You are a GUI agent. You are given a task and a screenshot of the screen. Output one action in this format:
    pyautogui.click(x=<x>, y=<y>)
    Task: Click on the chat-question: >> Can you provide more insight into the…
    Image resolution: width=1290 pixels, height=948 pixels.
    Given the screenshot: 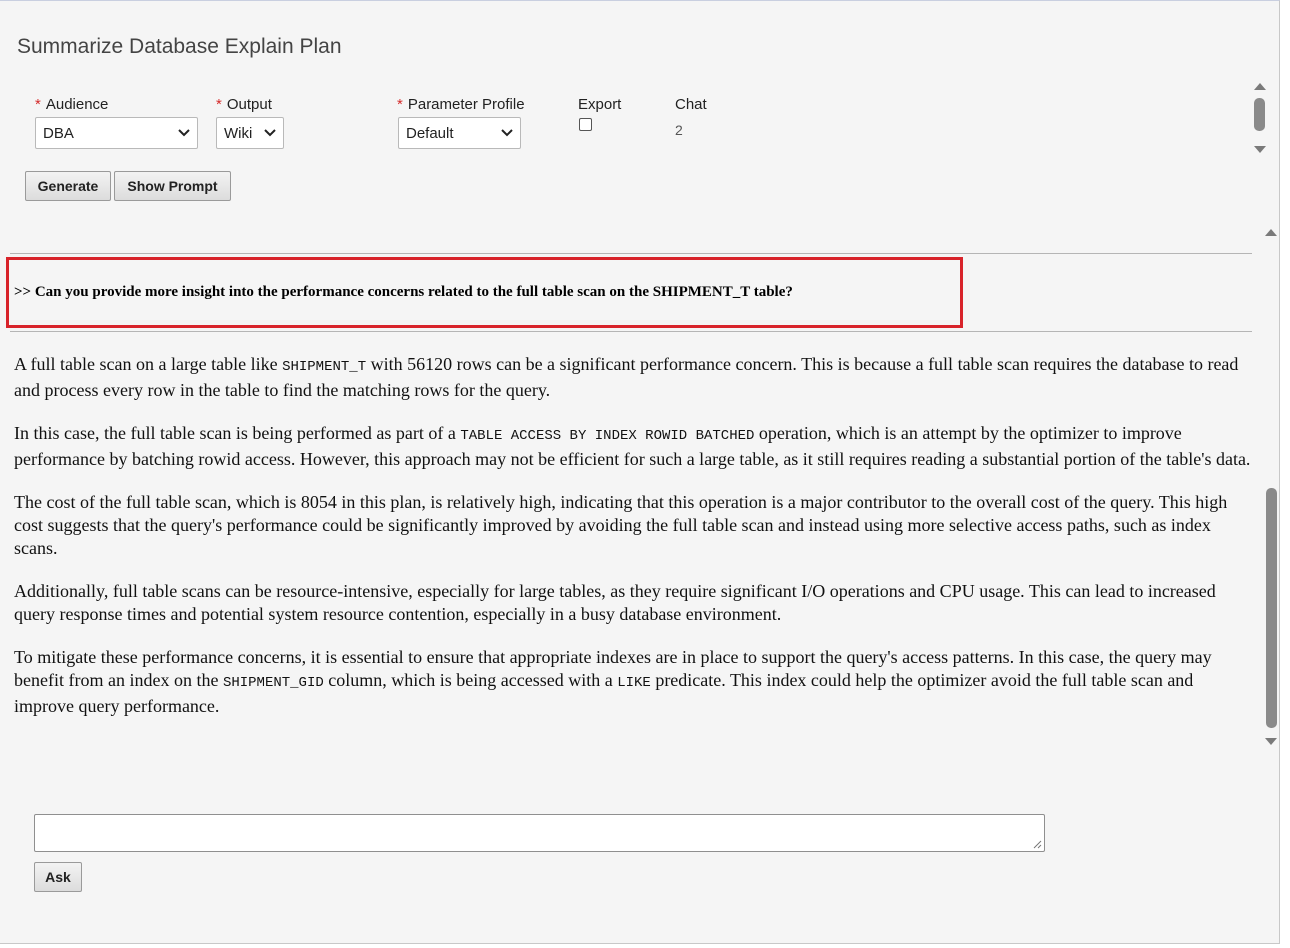 What is the action you would take?
    pyautogui.click(x=403, y=292)
    